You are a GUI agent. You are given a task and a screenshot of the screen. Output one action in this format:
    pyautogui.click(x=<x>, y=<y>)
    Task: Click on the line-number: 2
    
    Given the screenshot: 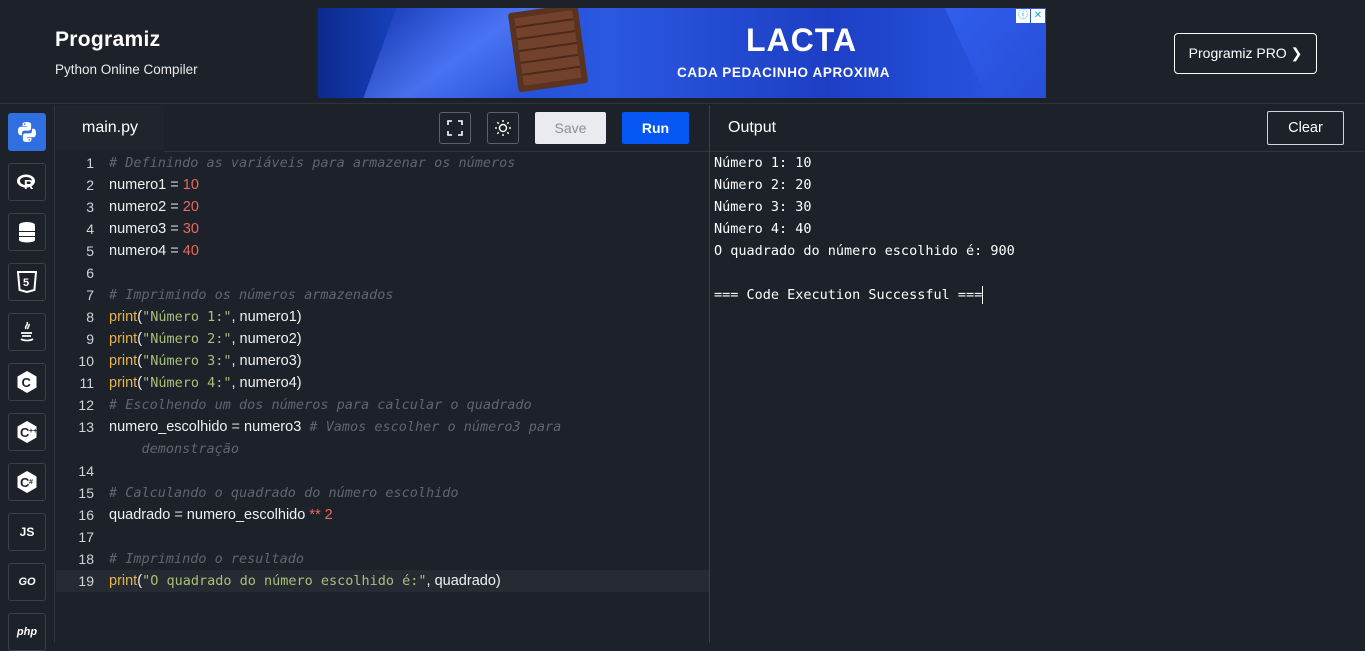 What is the action you would take?
    pyautogui.click(x=90, y=185)
    